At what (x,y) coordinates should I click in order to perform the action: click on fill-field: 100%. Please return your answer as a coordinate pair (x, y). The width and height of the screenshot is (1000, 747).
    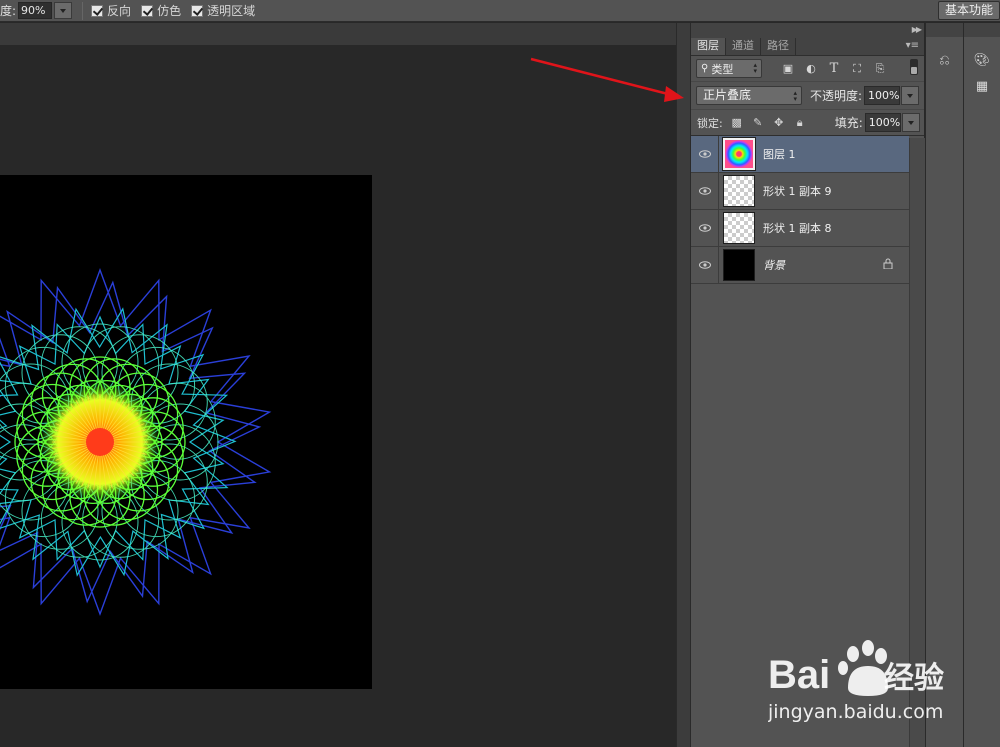
    Looking at the image, I should click on (882, 122).